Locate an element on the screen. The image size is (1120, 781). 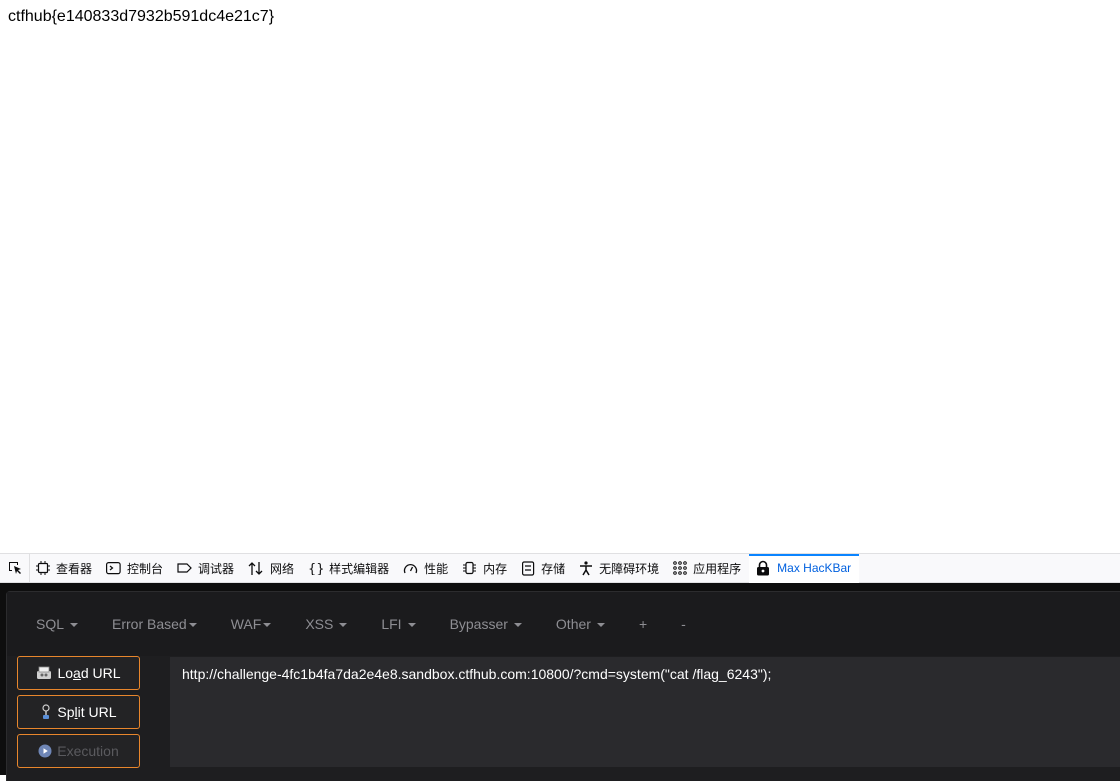
tab-max-hackbar: Max HacKBar is located at coordinates (804, 568).